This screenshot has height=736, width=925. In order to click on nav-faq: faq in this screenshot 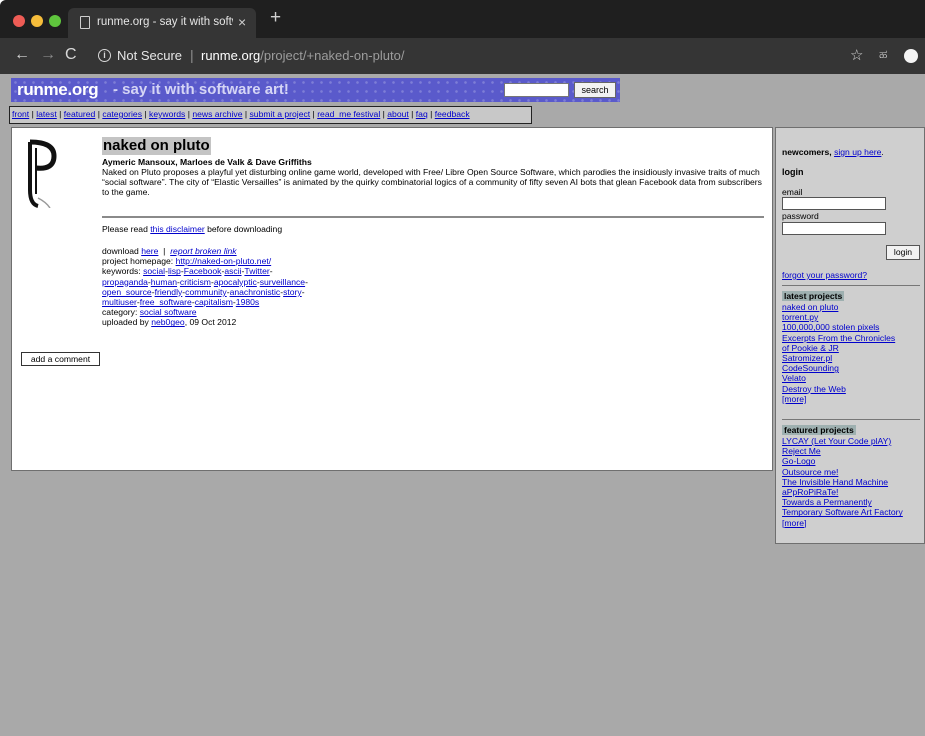, I will do `click(422, 114)`.